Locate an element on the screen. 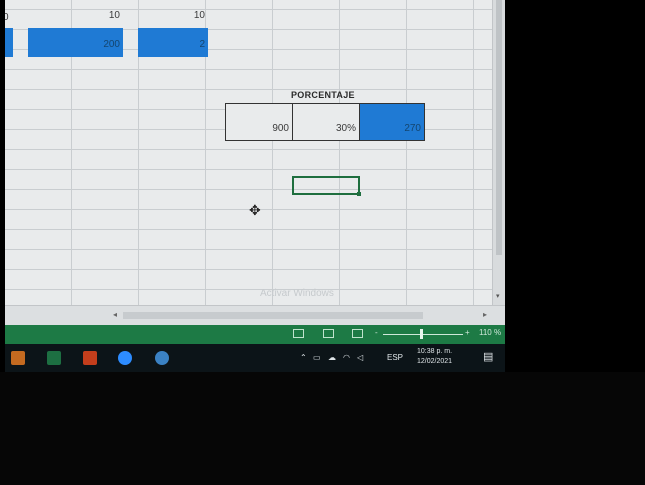  vertical-scrollbar: ▾ is located at coordinates (498, 152).